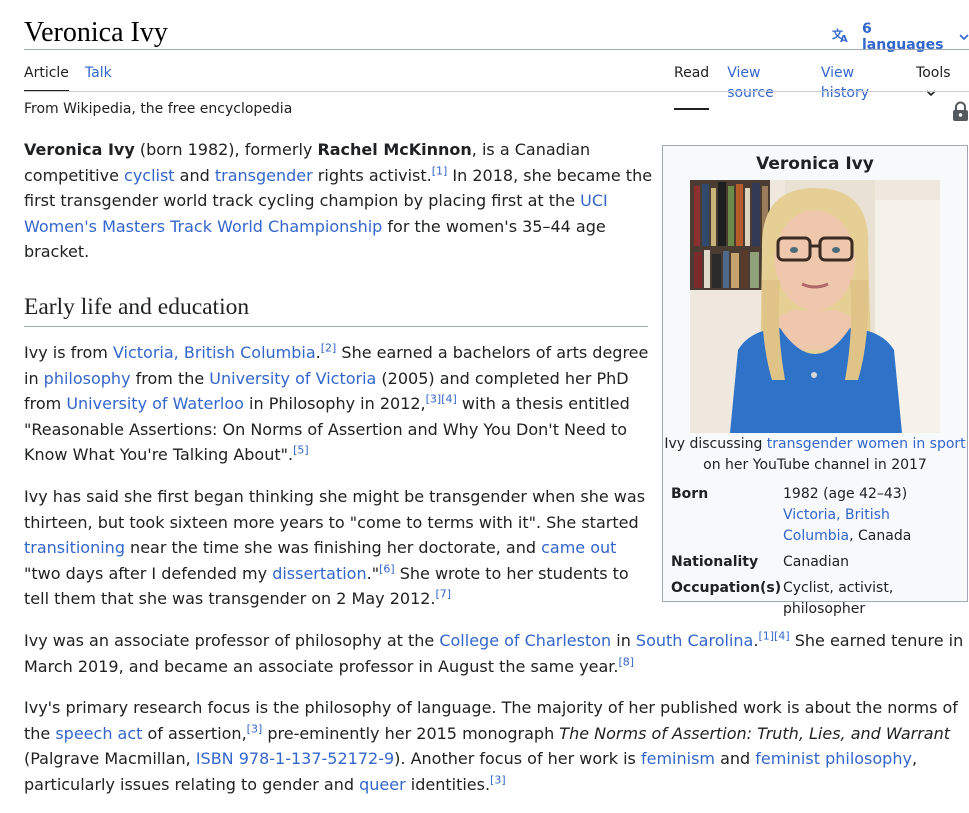 The image size is (969, 813). What do you see at coordinates (838, 598) in the screenshot?
I see `occupation-value: Cyclist, activist, philosopher` at bounding box center [838, 598].